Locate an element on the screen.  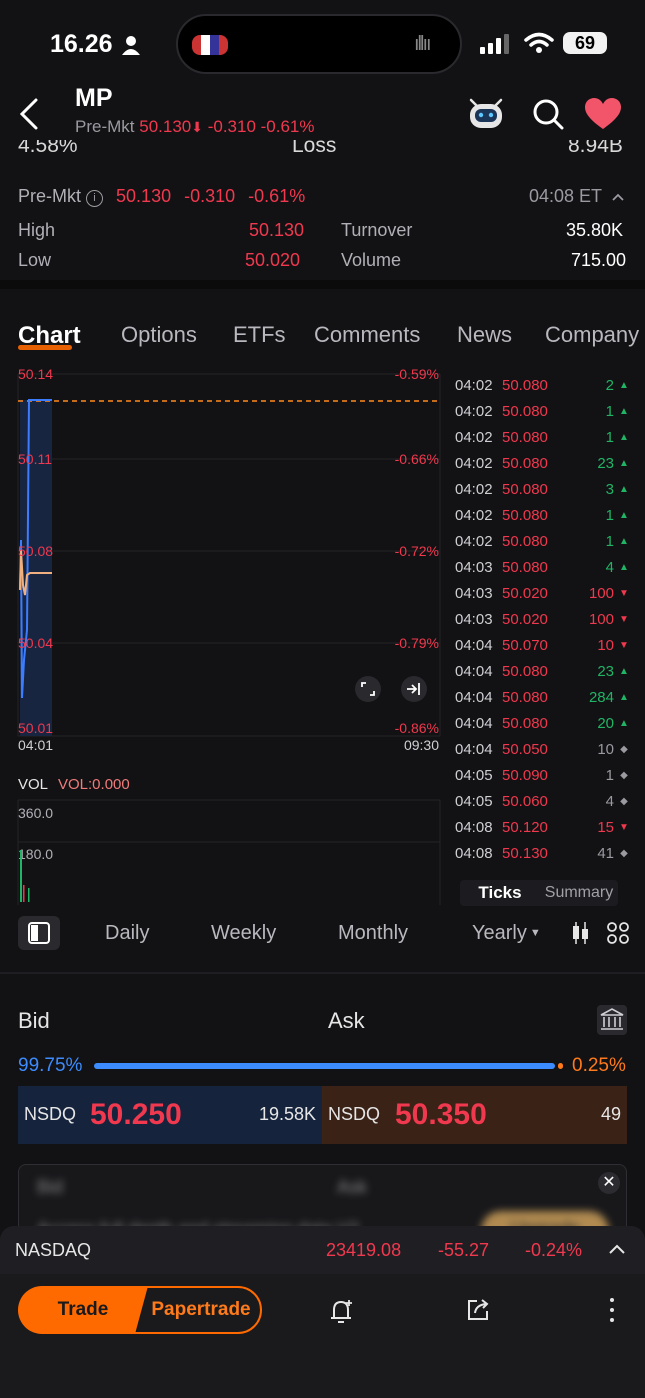
ticks-tab: Ticks is located at coordinates (500, 893).